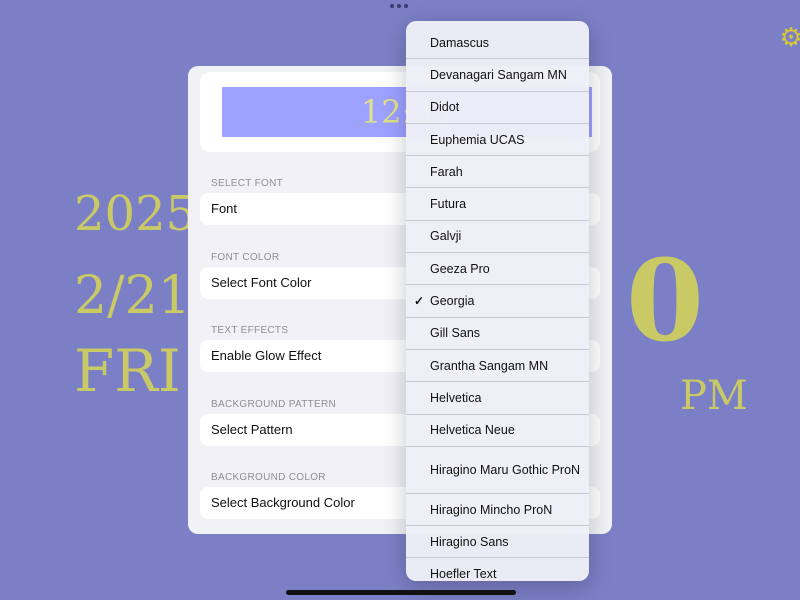  Describe the element at coordinates (274, 404) in the screenshot. I see `section-header-background-pattern: BACKGROUND PATTERN` at that location.